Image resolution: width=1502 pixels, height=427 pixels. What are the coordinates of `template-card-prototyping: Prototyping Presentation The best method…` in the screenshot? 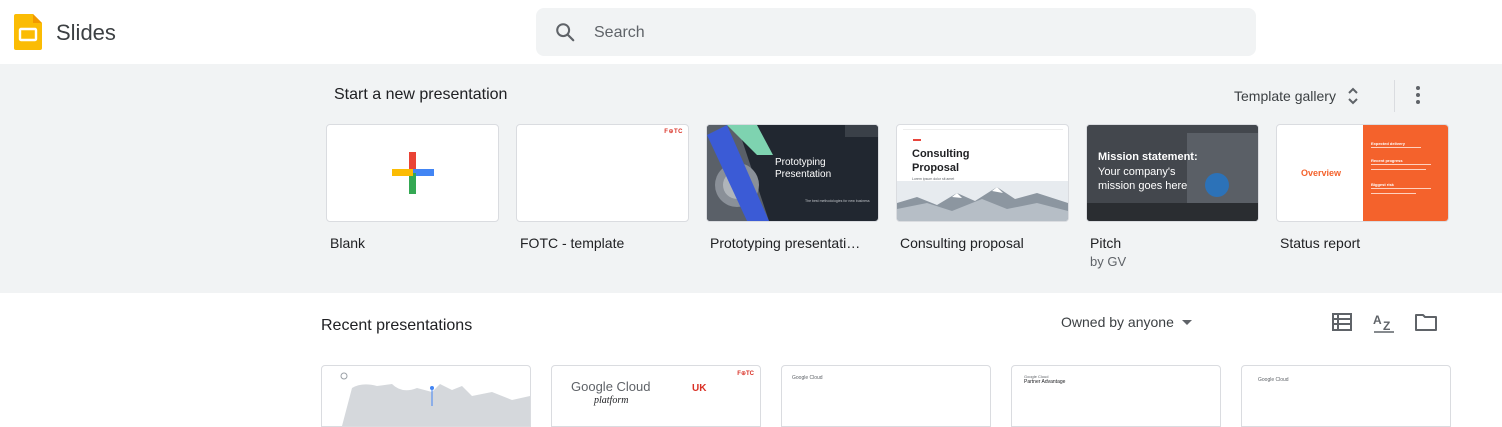 It's located at (792, 187).